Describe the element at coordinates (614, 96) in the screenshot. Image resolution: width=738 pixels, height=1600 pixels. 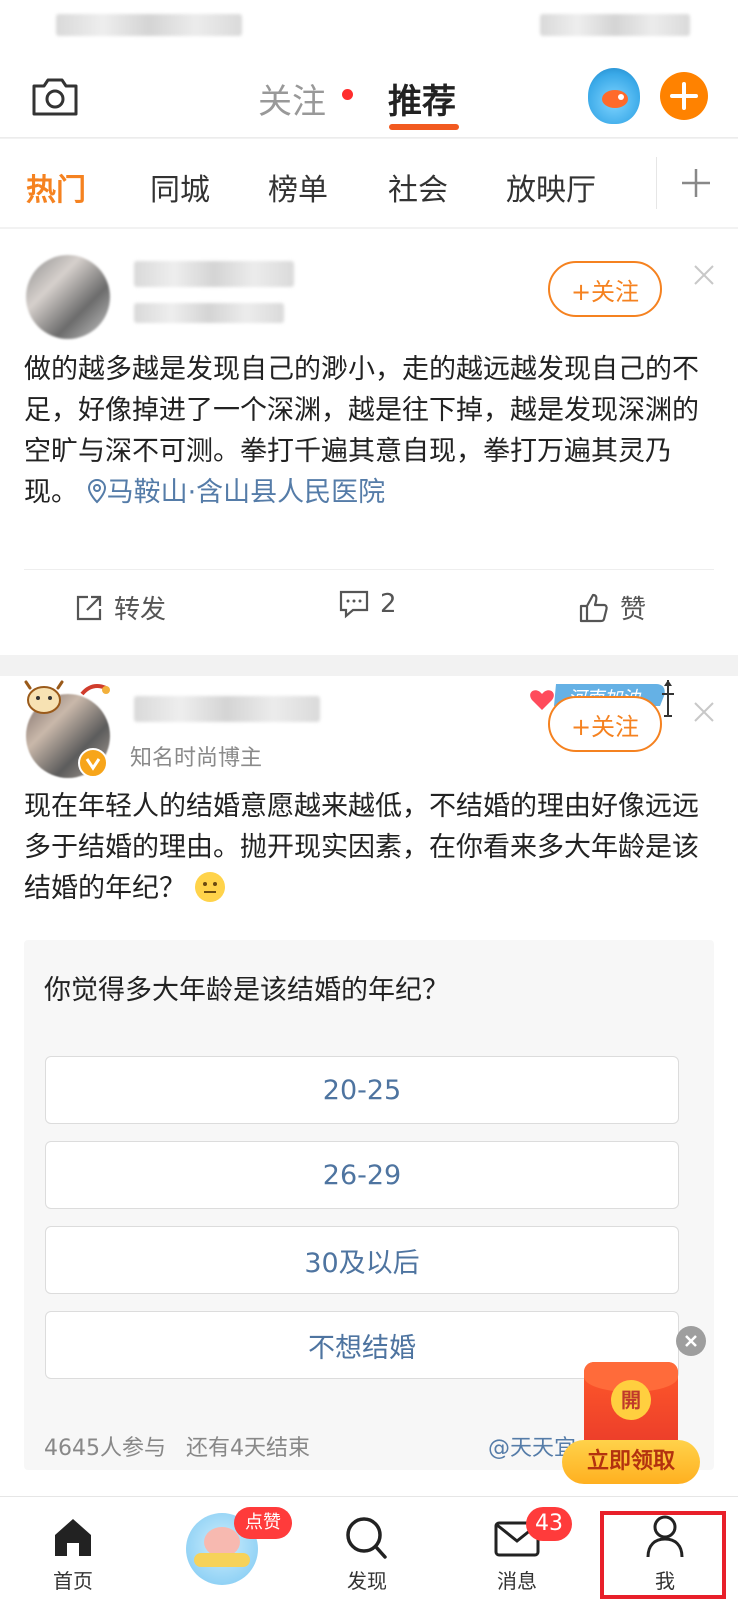
I see `fish-tank-icon` at that location.